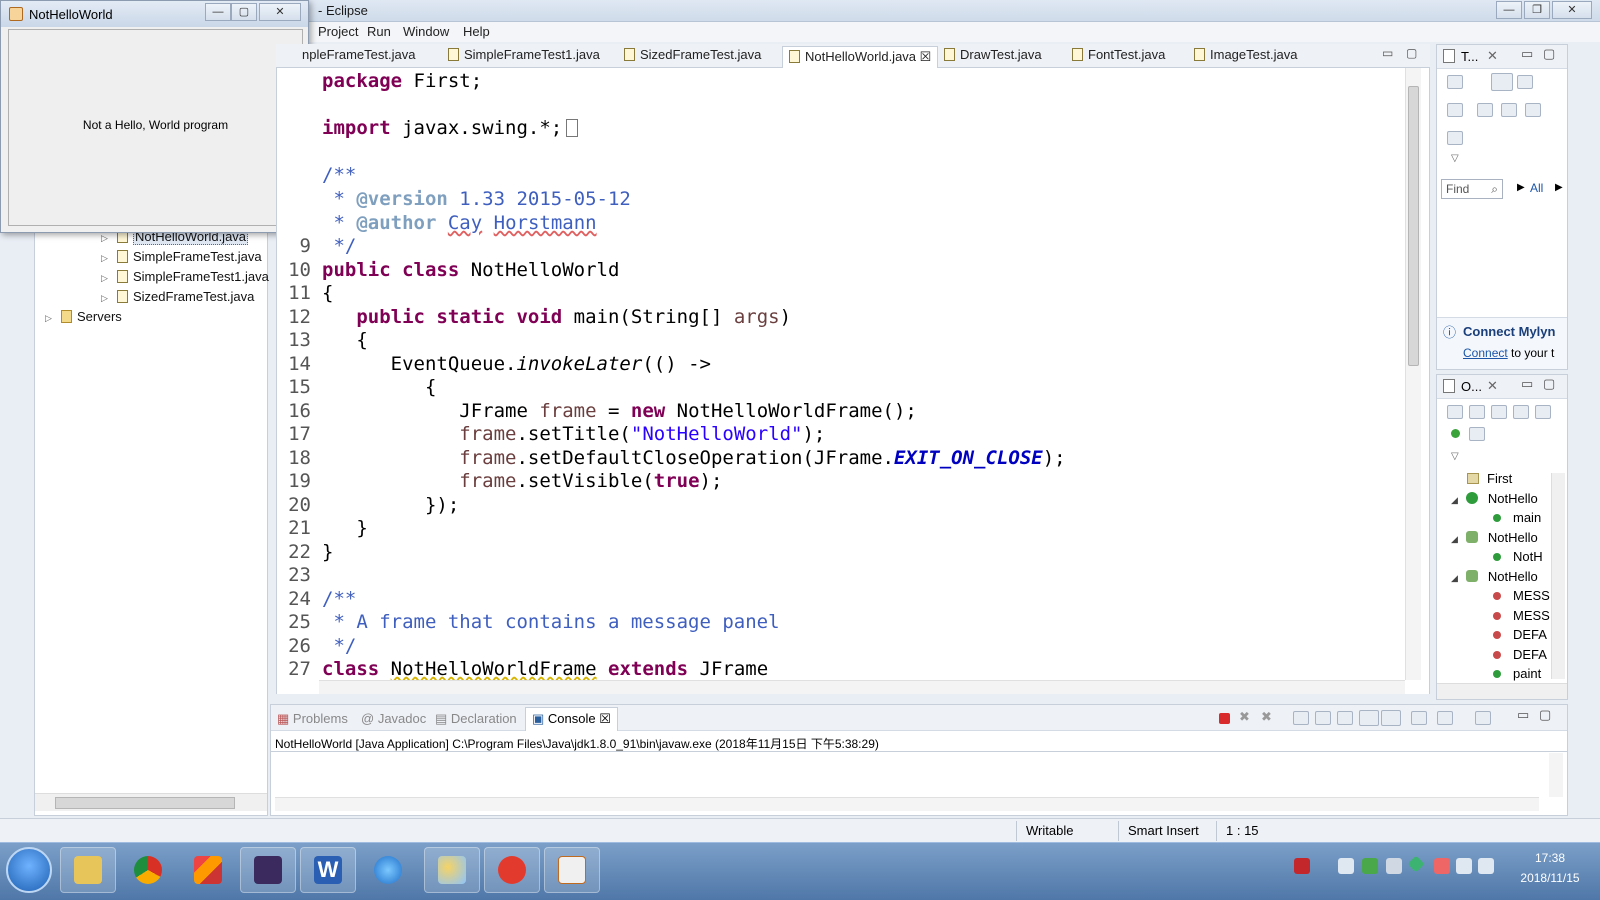 The height and width of the screenshot is (900, 1600). I want to click on clock-date: 2018/11/15, so click(1550, 878).